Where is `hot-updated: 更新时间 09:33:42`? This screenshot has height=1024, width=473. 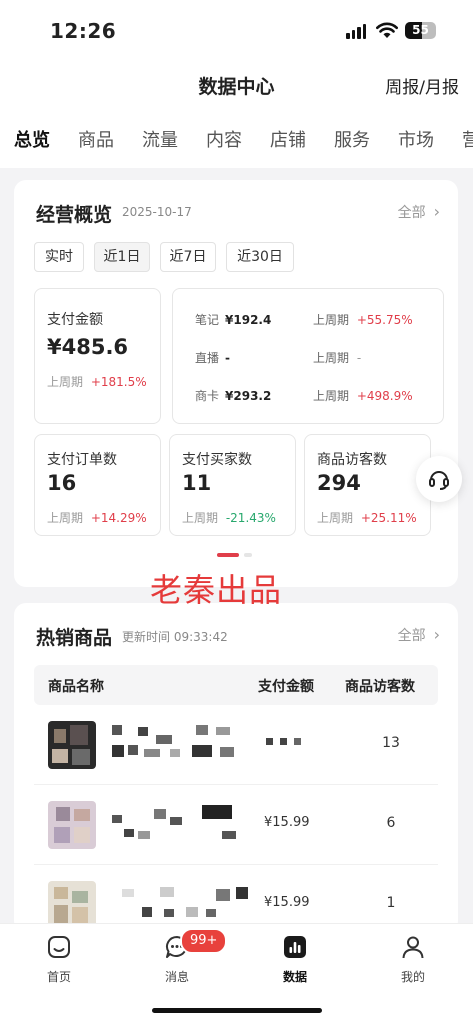
hot-updated: 更新时间 09:33:42 is located at coordinates (175, 637).